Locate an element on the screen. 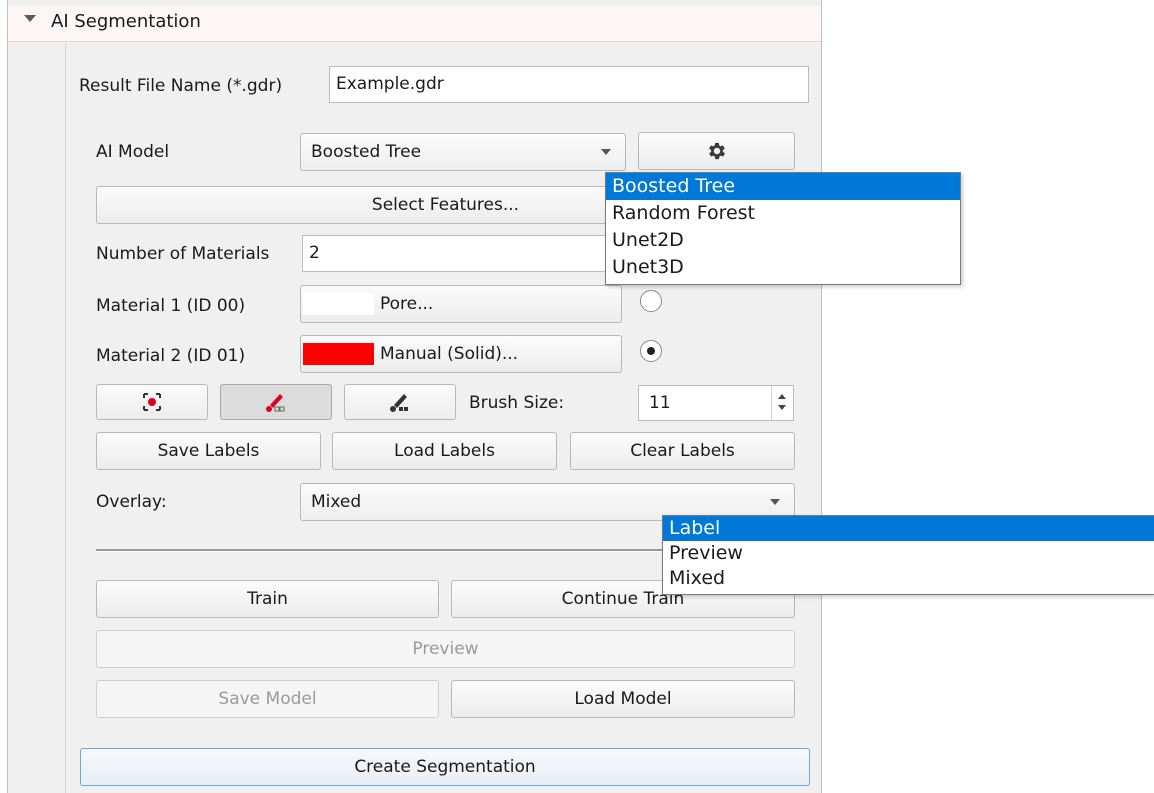 This screenshot has width=1154, height=793. ai-model-dropdown: Boosted Tree Random Forest Unet2D Unet3D is located at coordinates (783, 228).